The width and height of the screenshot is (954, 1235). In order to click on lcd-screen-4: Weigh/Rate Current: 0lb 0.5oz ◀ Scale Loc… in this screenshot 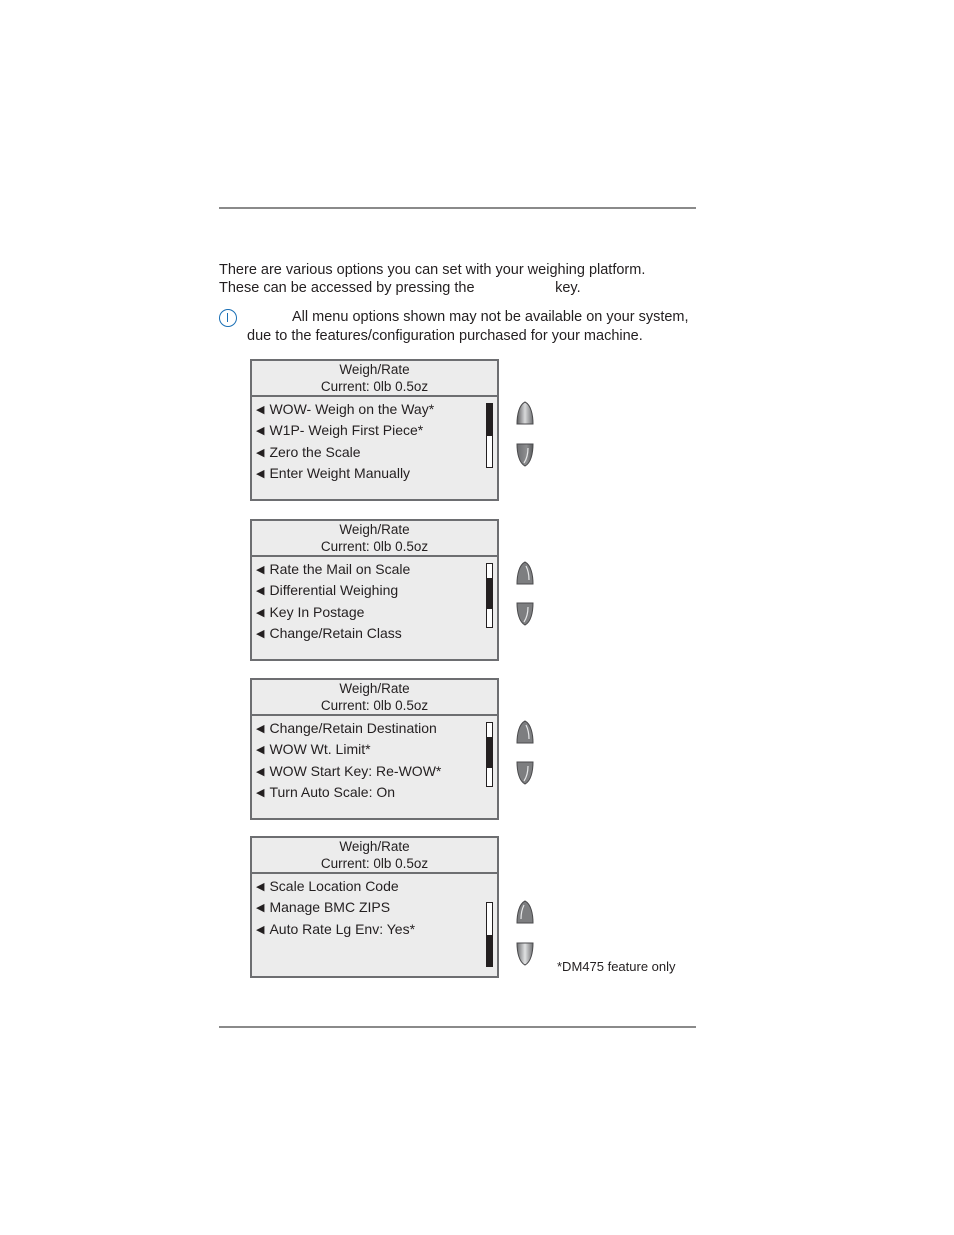, I will do `click(374, 907)`.